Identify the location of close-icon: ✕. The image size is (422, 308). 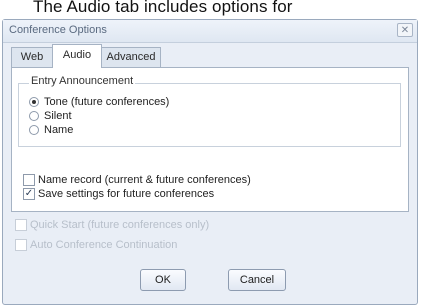
(405, 30).